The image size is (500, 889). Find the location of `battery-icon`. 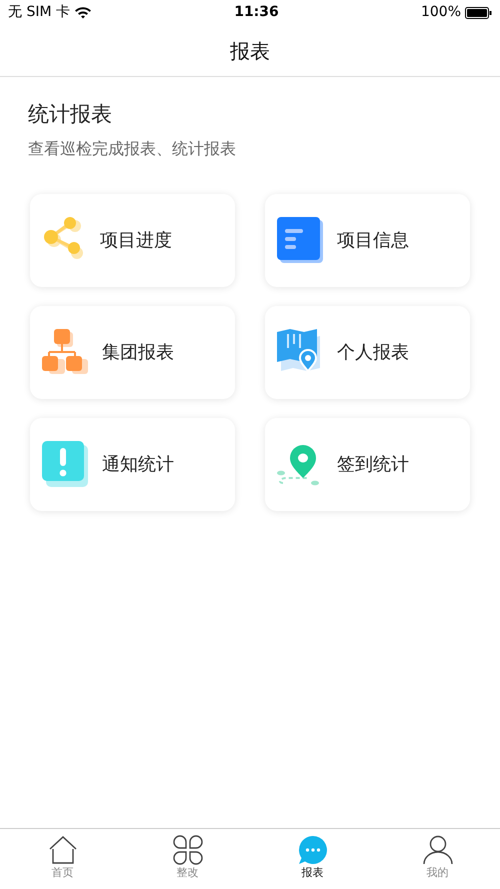

battery-icon is located at coordinates (478, 12).